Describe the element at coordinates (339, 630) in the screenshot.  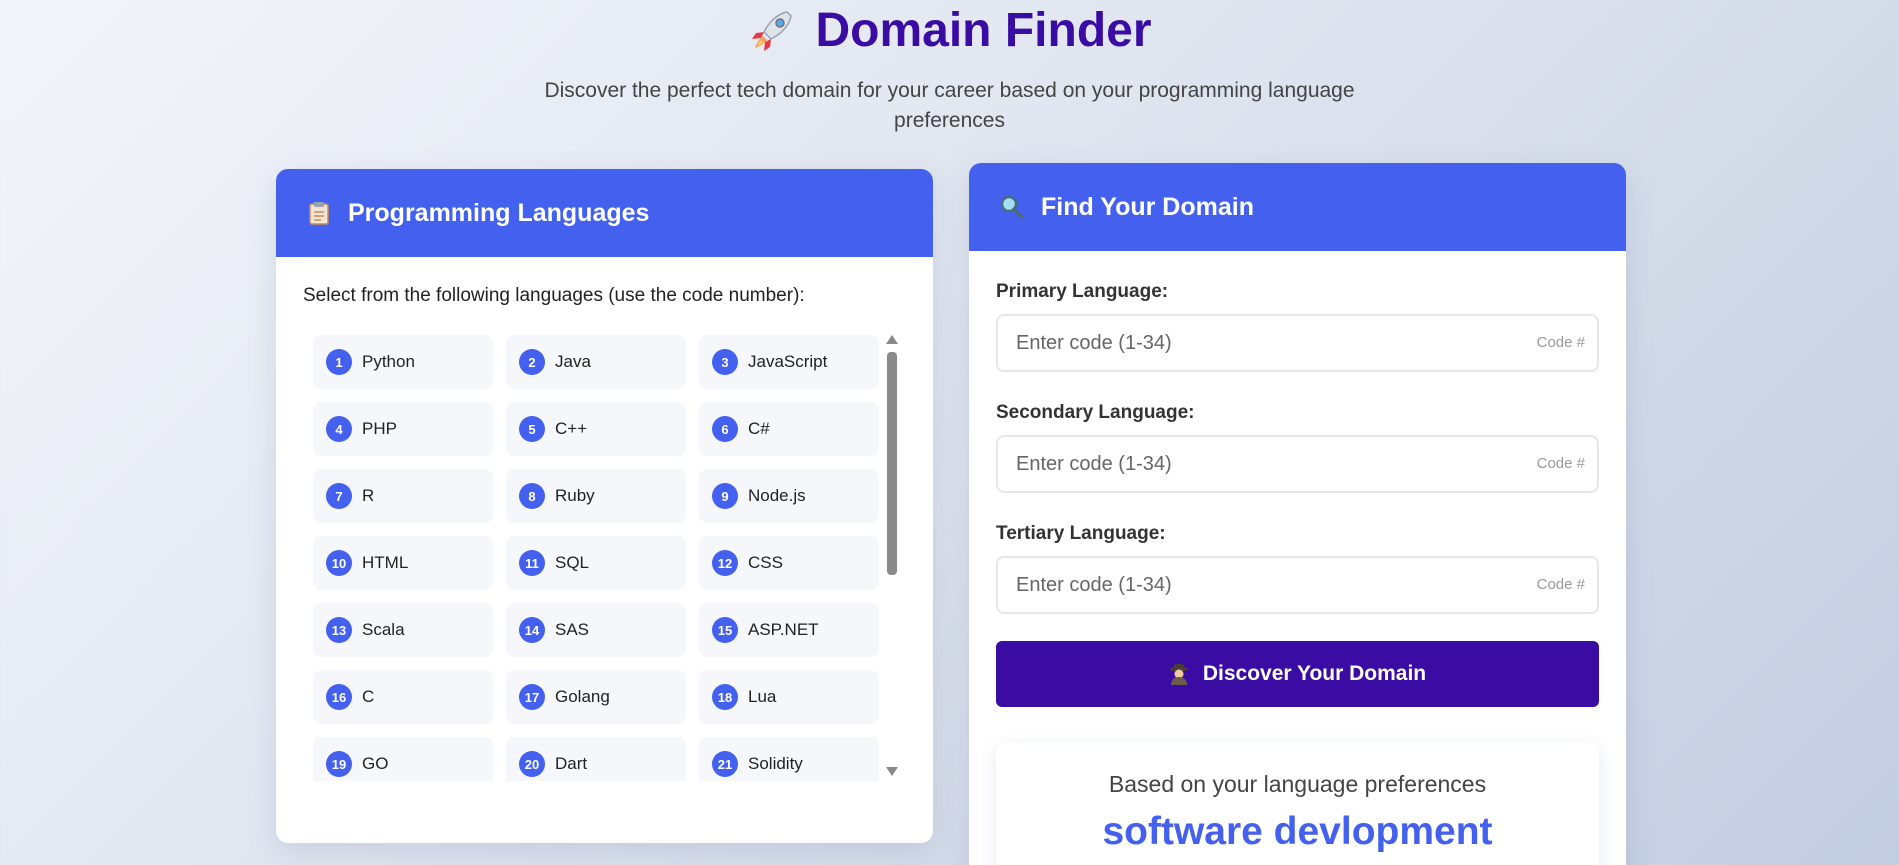
I see `language-code-badge: 13` at that location.